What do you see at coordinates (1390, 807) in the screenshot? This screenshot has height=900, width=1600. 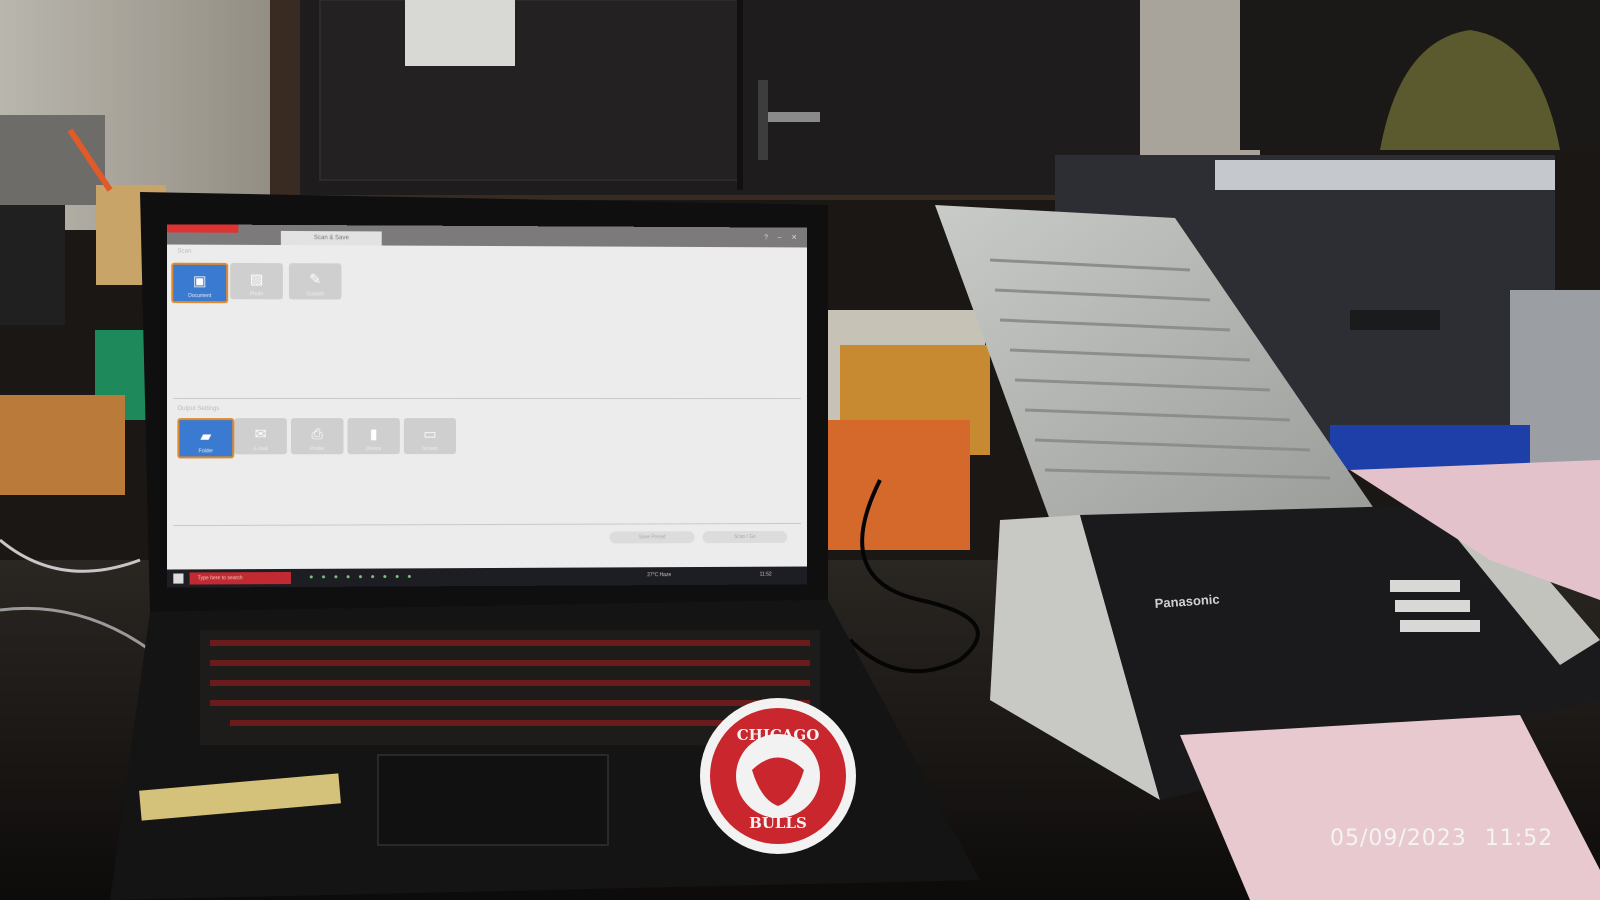 I see `pink-output-paper` at bounding box center [1390, 807].